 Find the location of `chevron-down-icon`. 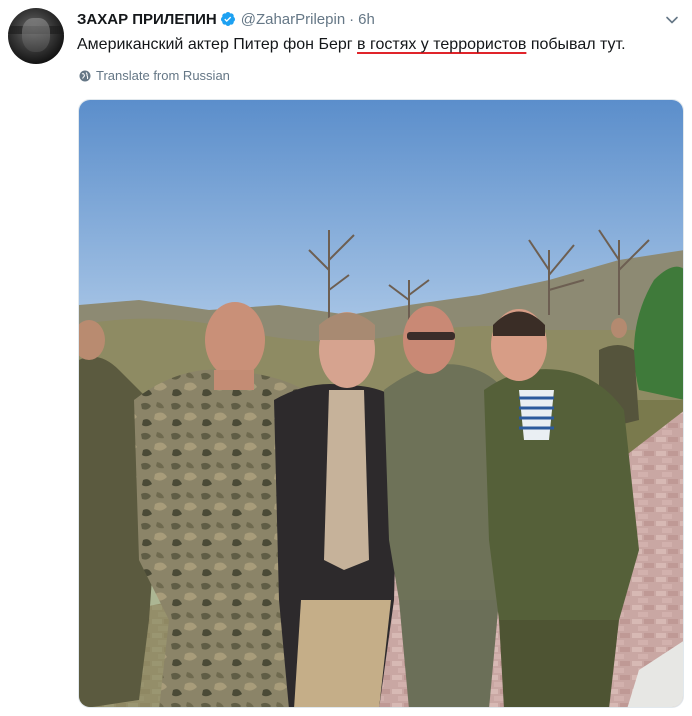

chevron-down-icon is located at coordinates (672, 20).